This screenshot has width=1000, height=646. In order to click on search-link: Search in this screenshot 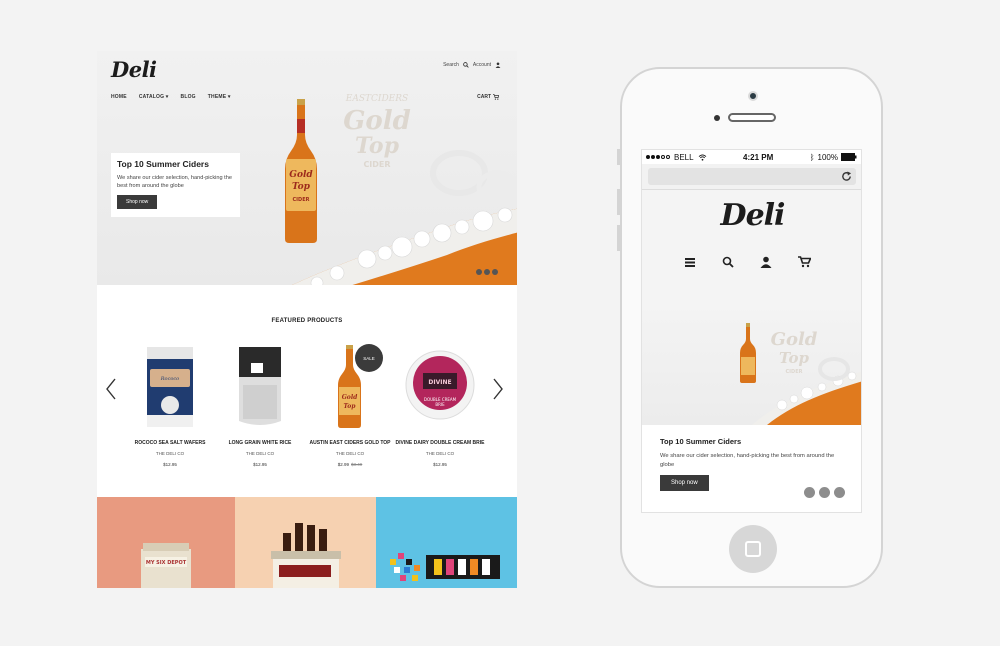, I will do `click(451, 65)`.